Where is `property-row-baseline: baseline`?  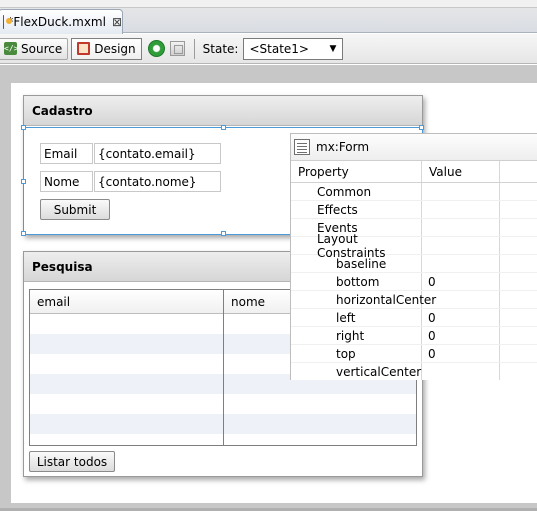 property-row-baseline: baseline is located at coordinates (414, 264).